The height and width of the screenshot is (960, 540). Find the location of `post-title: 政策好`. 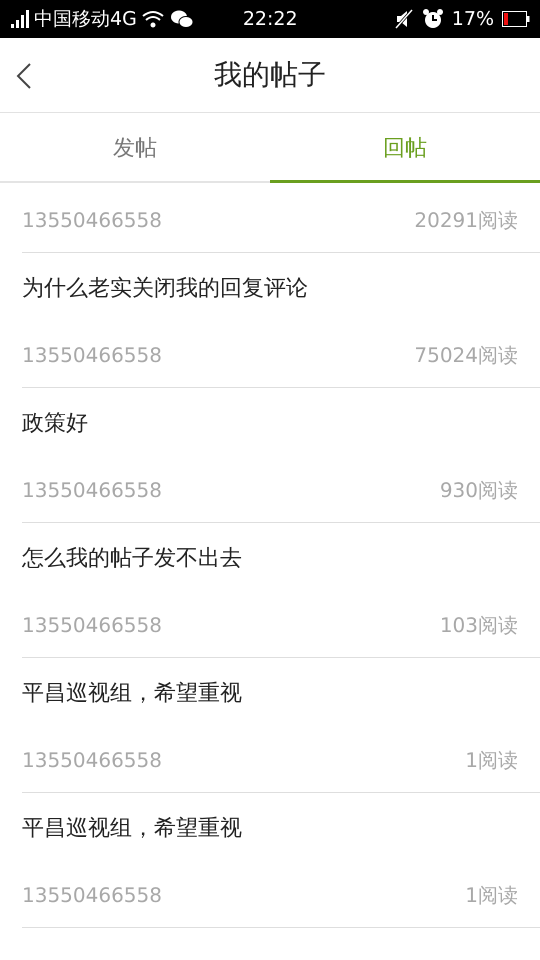

post-title: 政策好 is located at coordinates (281, 423).